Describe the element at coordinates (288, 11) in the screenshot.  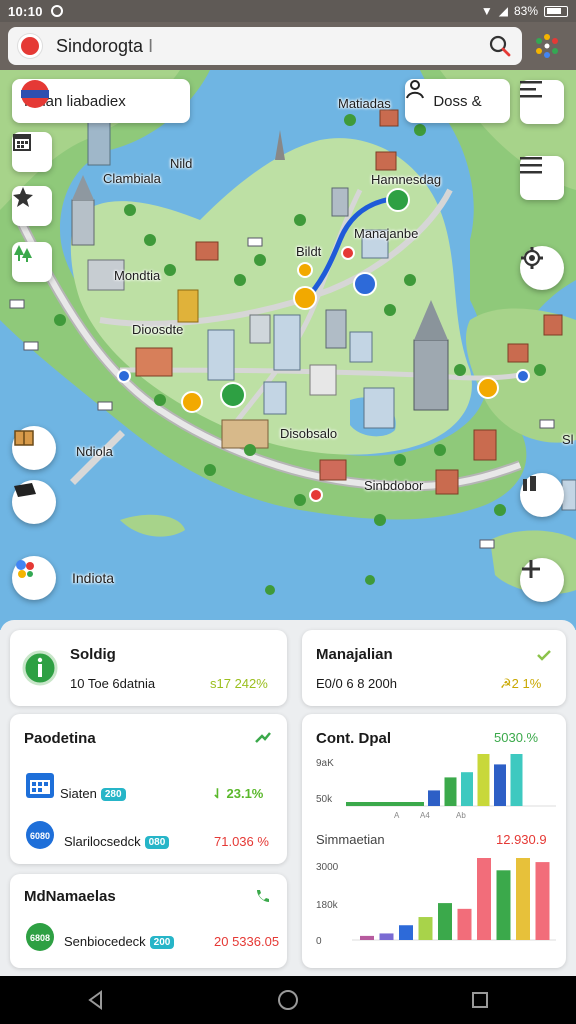
I see `status-bar: 10:10 ▼ ◢ 83%` at that location.